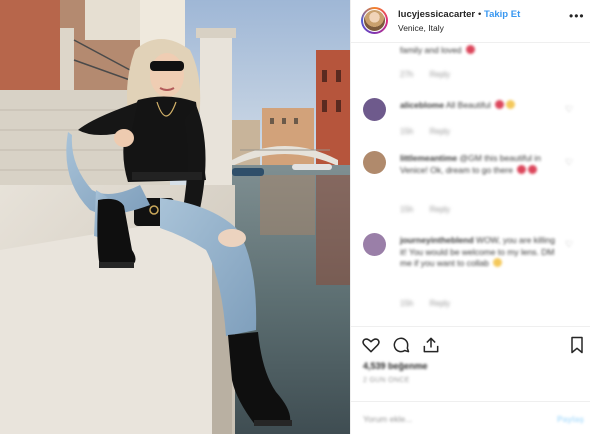 The height and width of the screenshot is (436, 590). Describe the element at coordinates (407, 74) in the screenshot. I see `comment-time: 27h` at that location.